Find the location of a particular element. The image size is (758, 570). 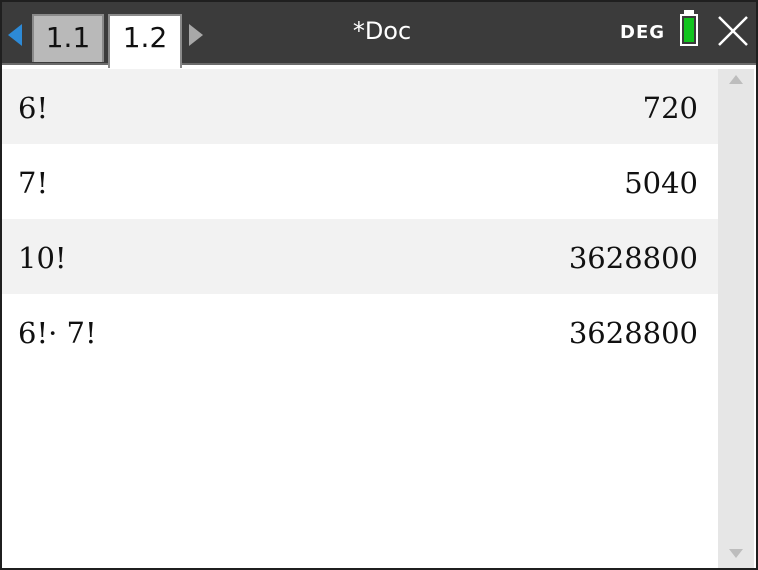

history-expression: 7! is located at coordinates (33, 183).